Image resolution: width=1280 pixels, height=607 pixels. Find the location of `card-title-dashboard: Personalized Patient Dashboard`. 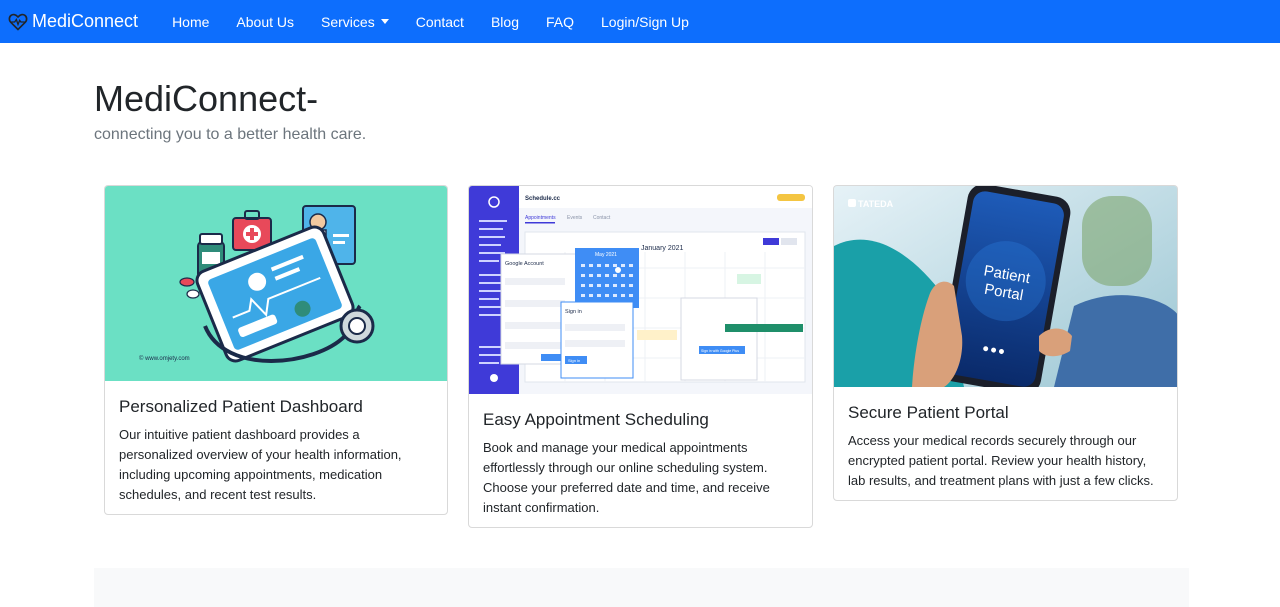

card-title-dashboard: Personalized Patient Dashboard is located at coordinates (241, 406).